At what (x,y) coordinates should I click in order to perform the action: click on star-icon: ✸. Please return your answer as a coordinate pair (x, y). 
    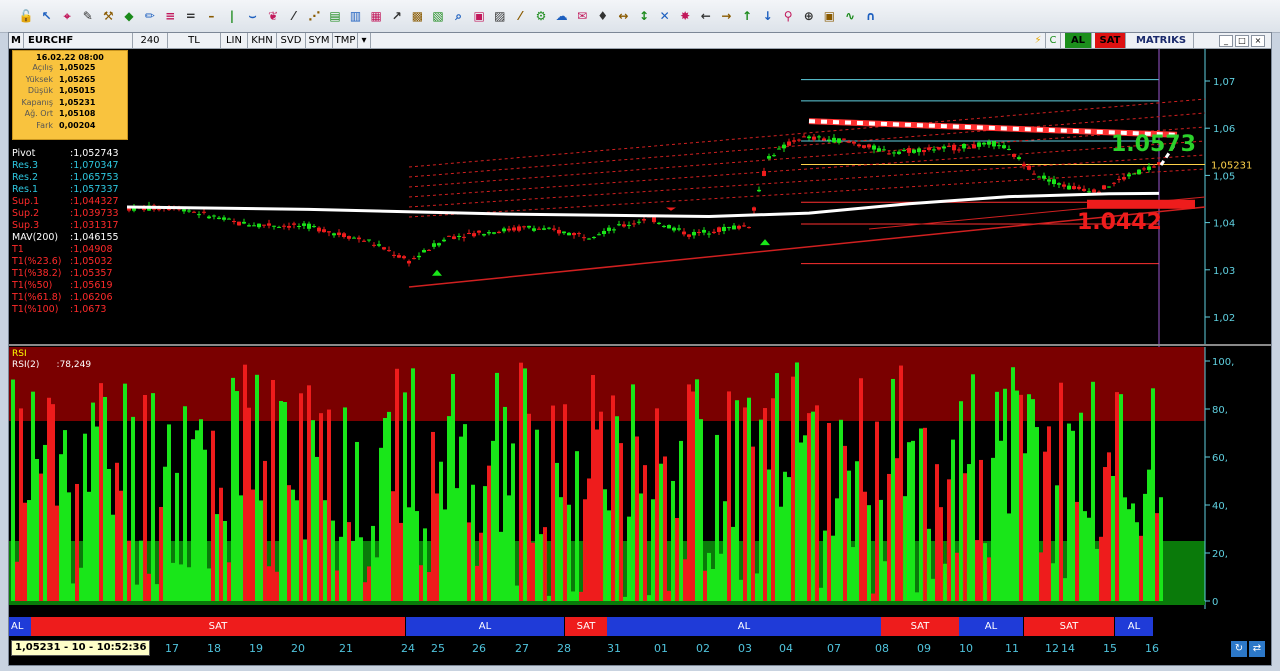
    Looking at the image, I should click on (685, 16).